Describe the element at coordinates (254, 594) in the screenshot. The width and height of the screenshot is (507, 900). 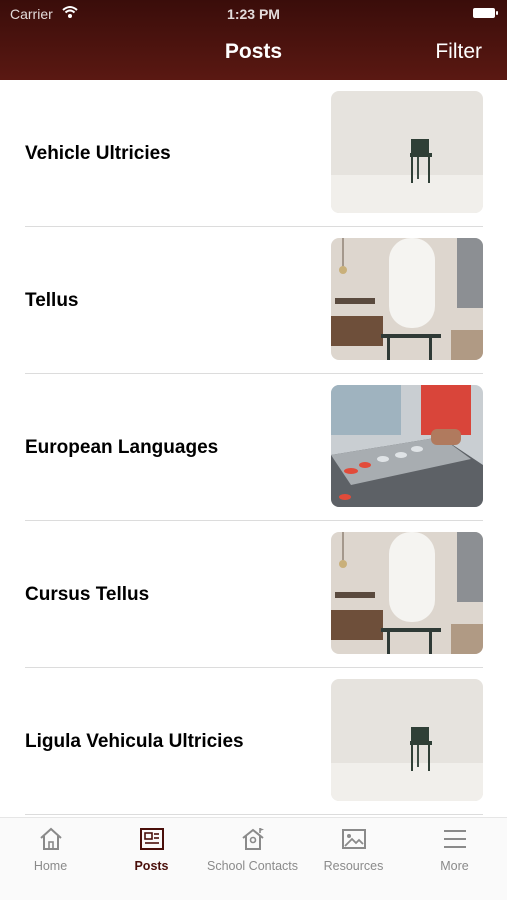
I see `post-row: Cursus Tellus` at that location.